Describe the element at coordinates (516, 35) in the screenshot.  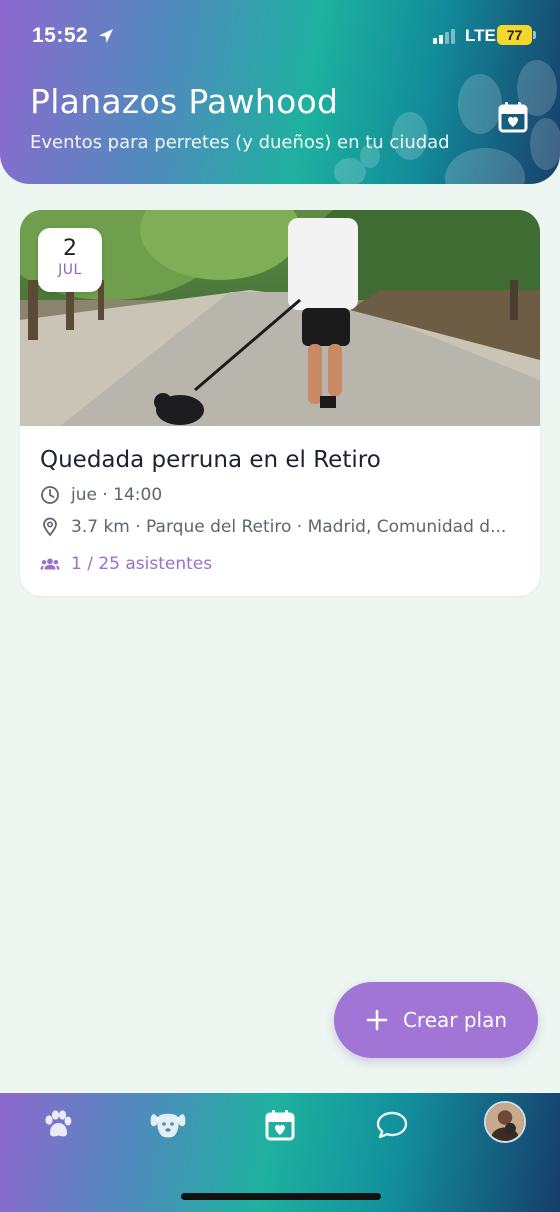
I see `battery-indicator: 77` at that location.